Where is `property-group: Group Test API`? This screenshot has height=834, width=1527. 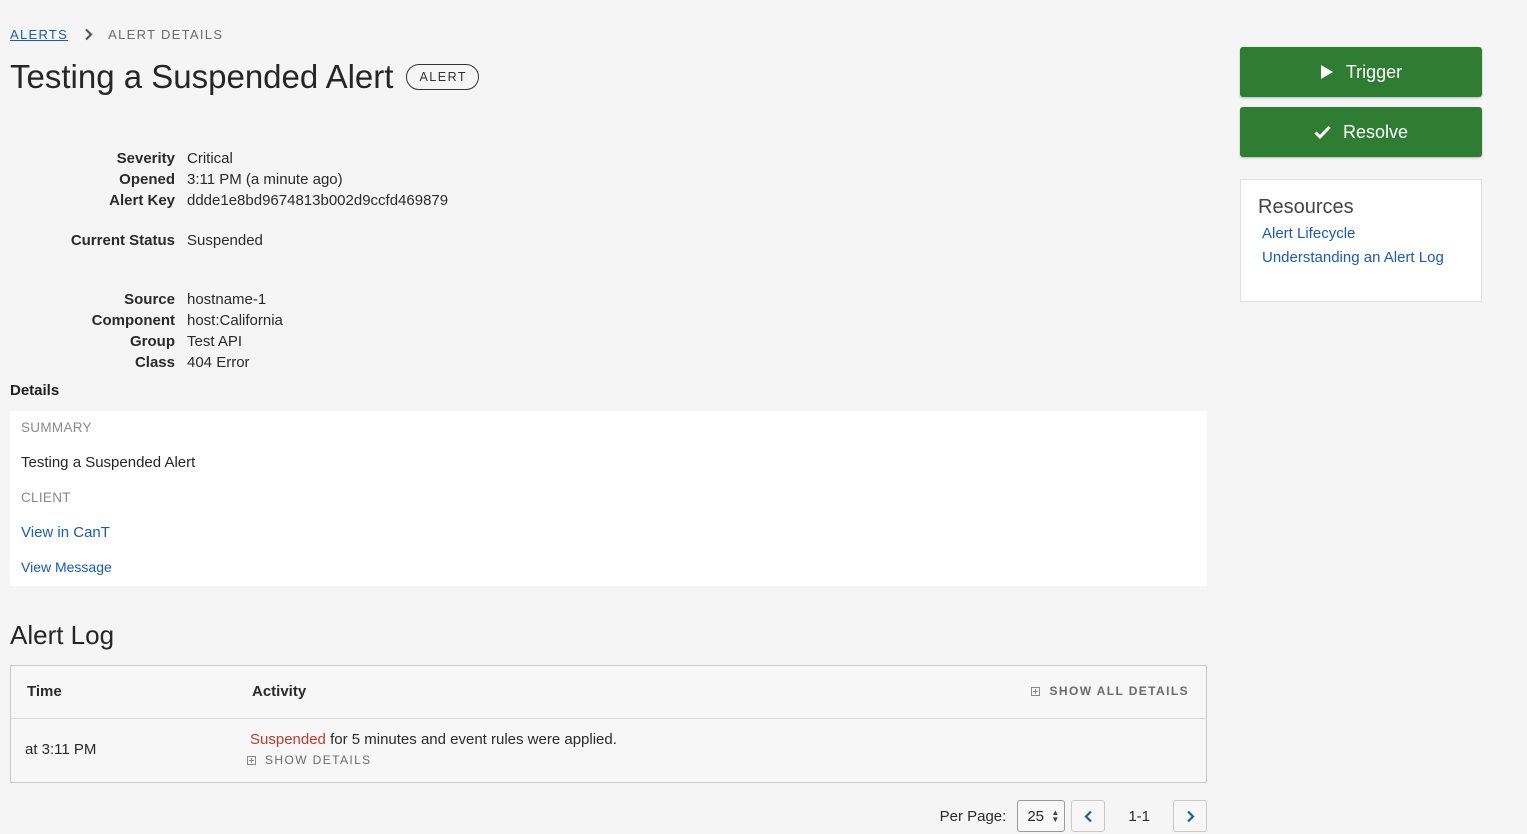
property-group: Group Test API is located at coordinates (121, 341).